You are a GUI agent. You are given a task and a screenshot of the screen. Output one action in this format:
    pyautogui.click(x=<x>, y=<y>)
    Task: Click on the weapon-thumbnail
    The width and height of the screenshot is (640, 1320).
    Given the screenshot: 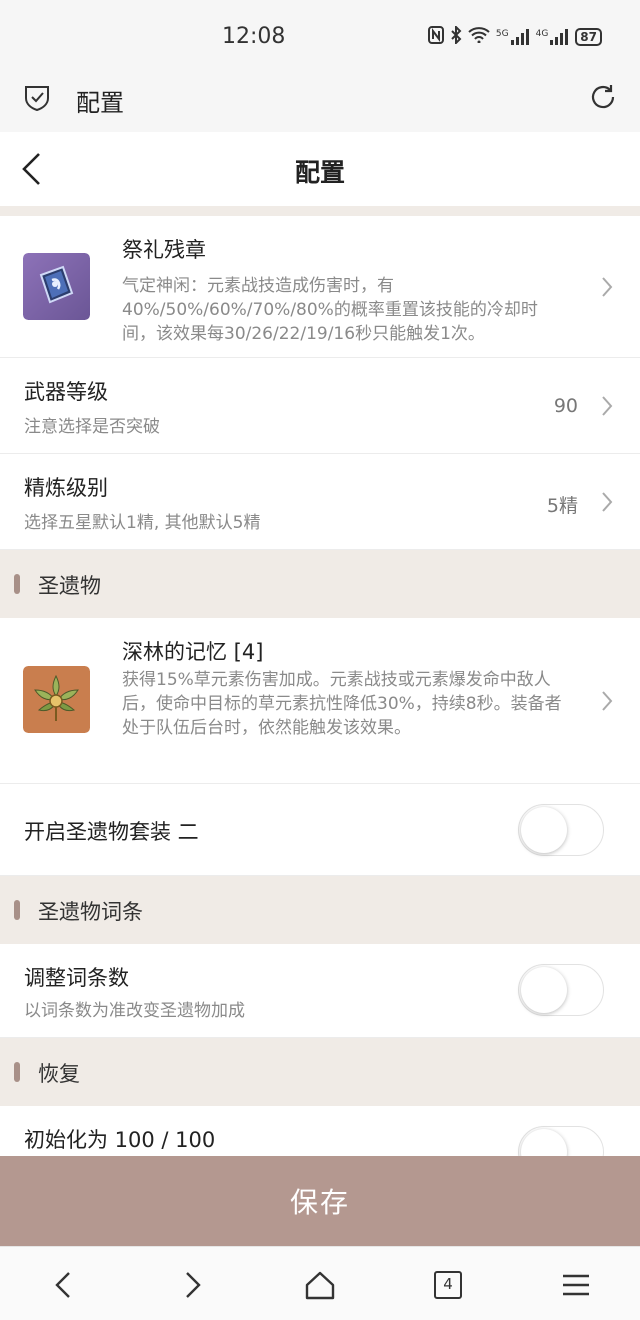 What is the action you would take?
    pyautogui.click(x=56, y=286)
    